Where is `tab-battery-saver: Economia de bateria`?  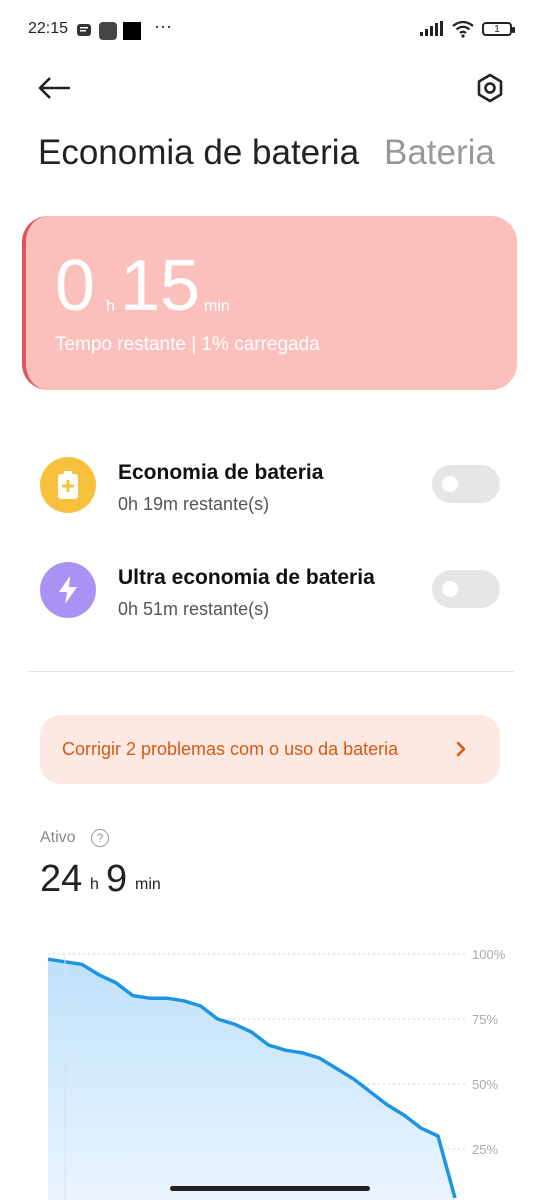
tab-battery-saver: Economia de bateria is located at coordinates (198, 153).